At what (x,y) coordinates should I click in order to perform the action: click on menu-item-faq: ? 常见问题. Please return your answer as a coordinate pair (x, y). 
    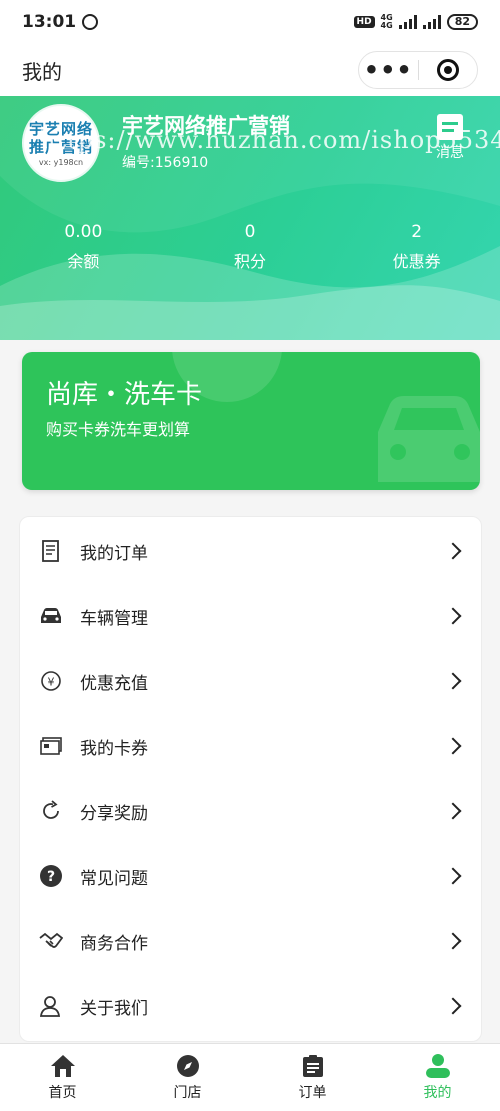
    Looking at the image, I should click on (250, 876).